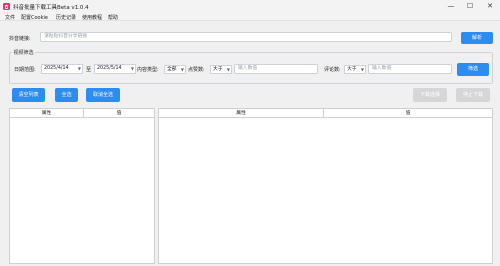 This screenshot has height=266, width=500. What do you see at coordinates (28, 95) in the screenshot?
I see `clear-list-button: 清空列表` at bounding box center [28, 95].